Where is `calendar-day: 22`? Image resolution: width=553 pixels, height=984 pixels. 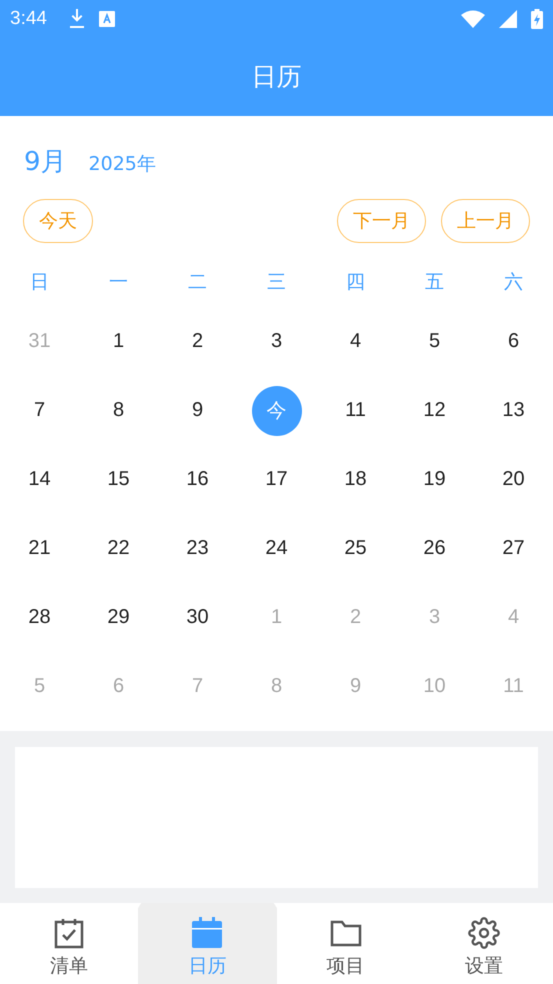
calendar-day: 22 is located at coordinates (119, 549).